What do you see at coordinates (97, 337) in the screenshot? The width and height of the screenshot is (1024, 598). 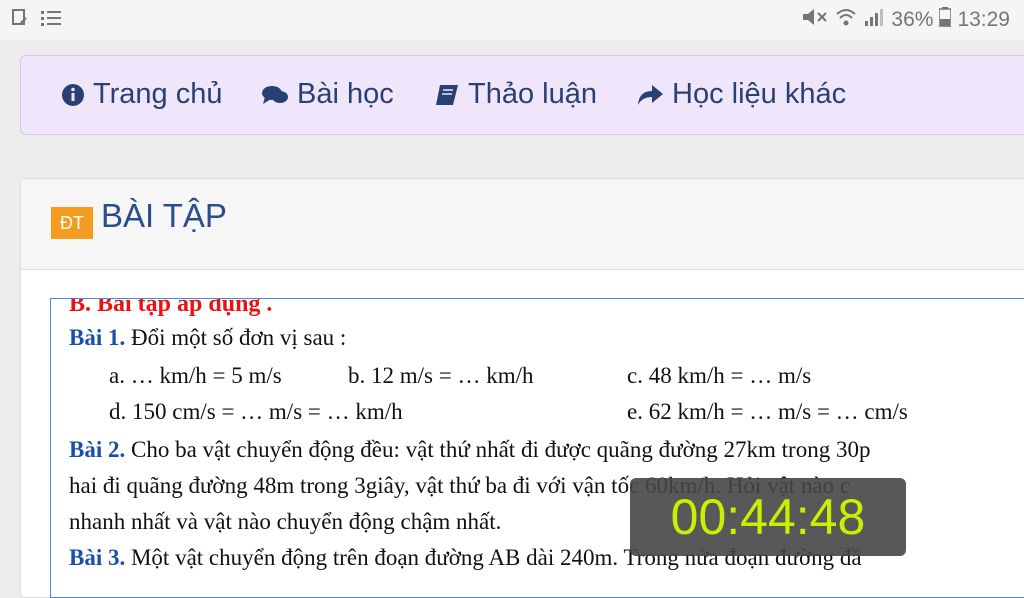 I see `bai1-label: Bài 1.` at bounding box center [97, 337].